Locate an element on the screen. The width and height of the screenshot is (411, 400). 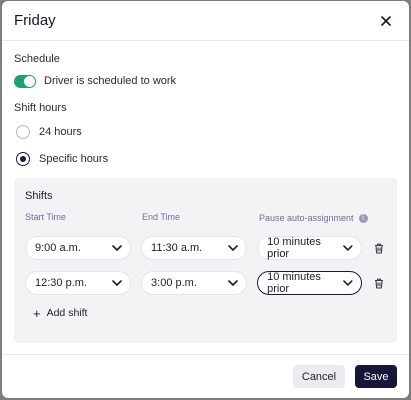
shift-row: 9:00 a.m. 11:30 a.m. 10 minutes prior is located at coordinates (205, 248).